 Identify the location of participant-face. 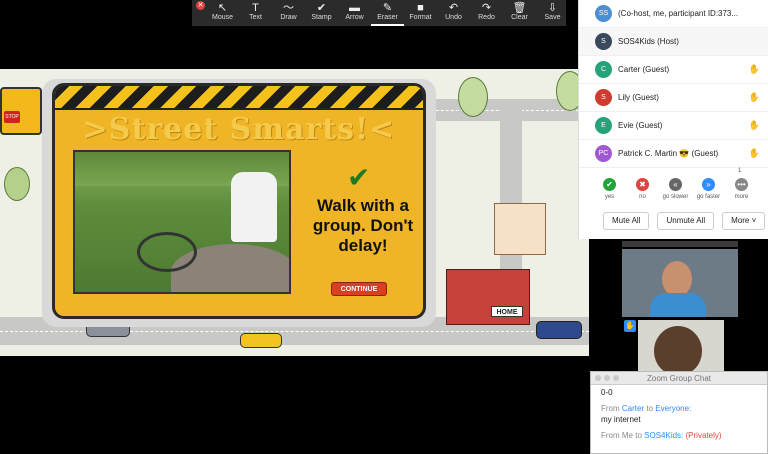
(678, 349).